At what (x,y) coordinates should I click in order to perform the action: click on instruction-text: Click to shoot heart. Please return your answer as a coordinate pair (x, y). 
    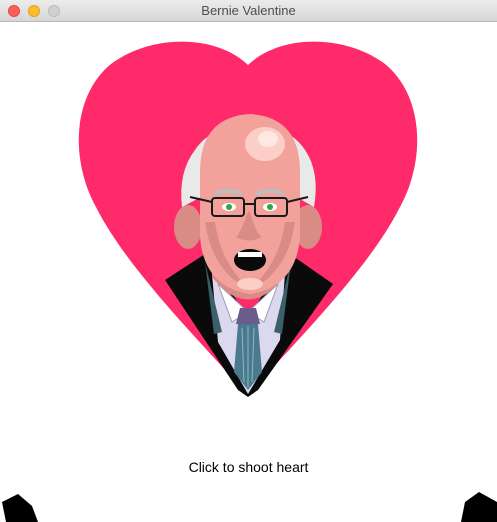
    Looking at the image, I should click on (248, 467).